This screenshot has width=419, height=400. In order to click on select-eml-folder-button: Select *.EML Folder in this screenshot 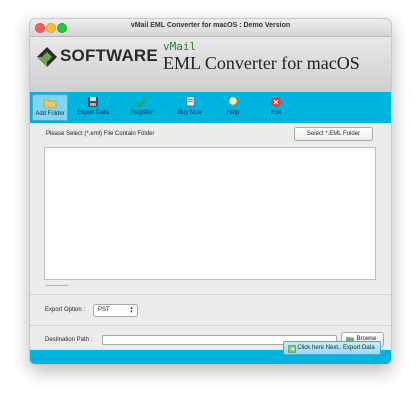, I will do `click(333, 134)`.